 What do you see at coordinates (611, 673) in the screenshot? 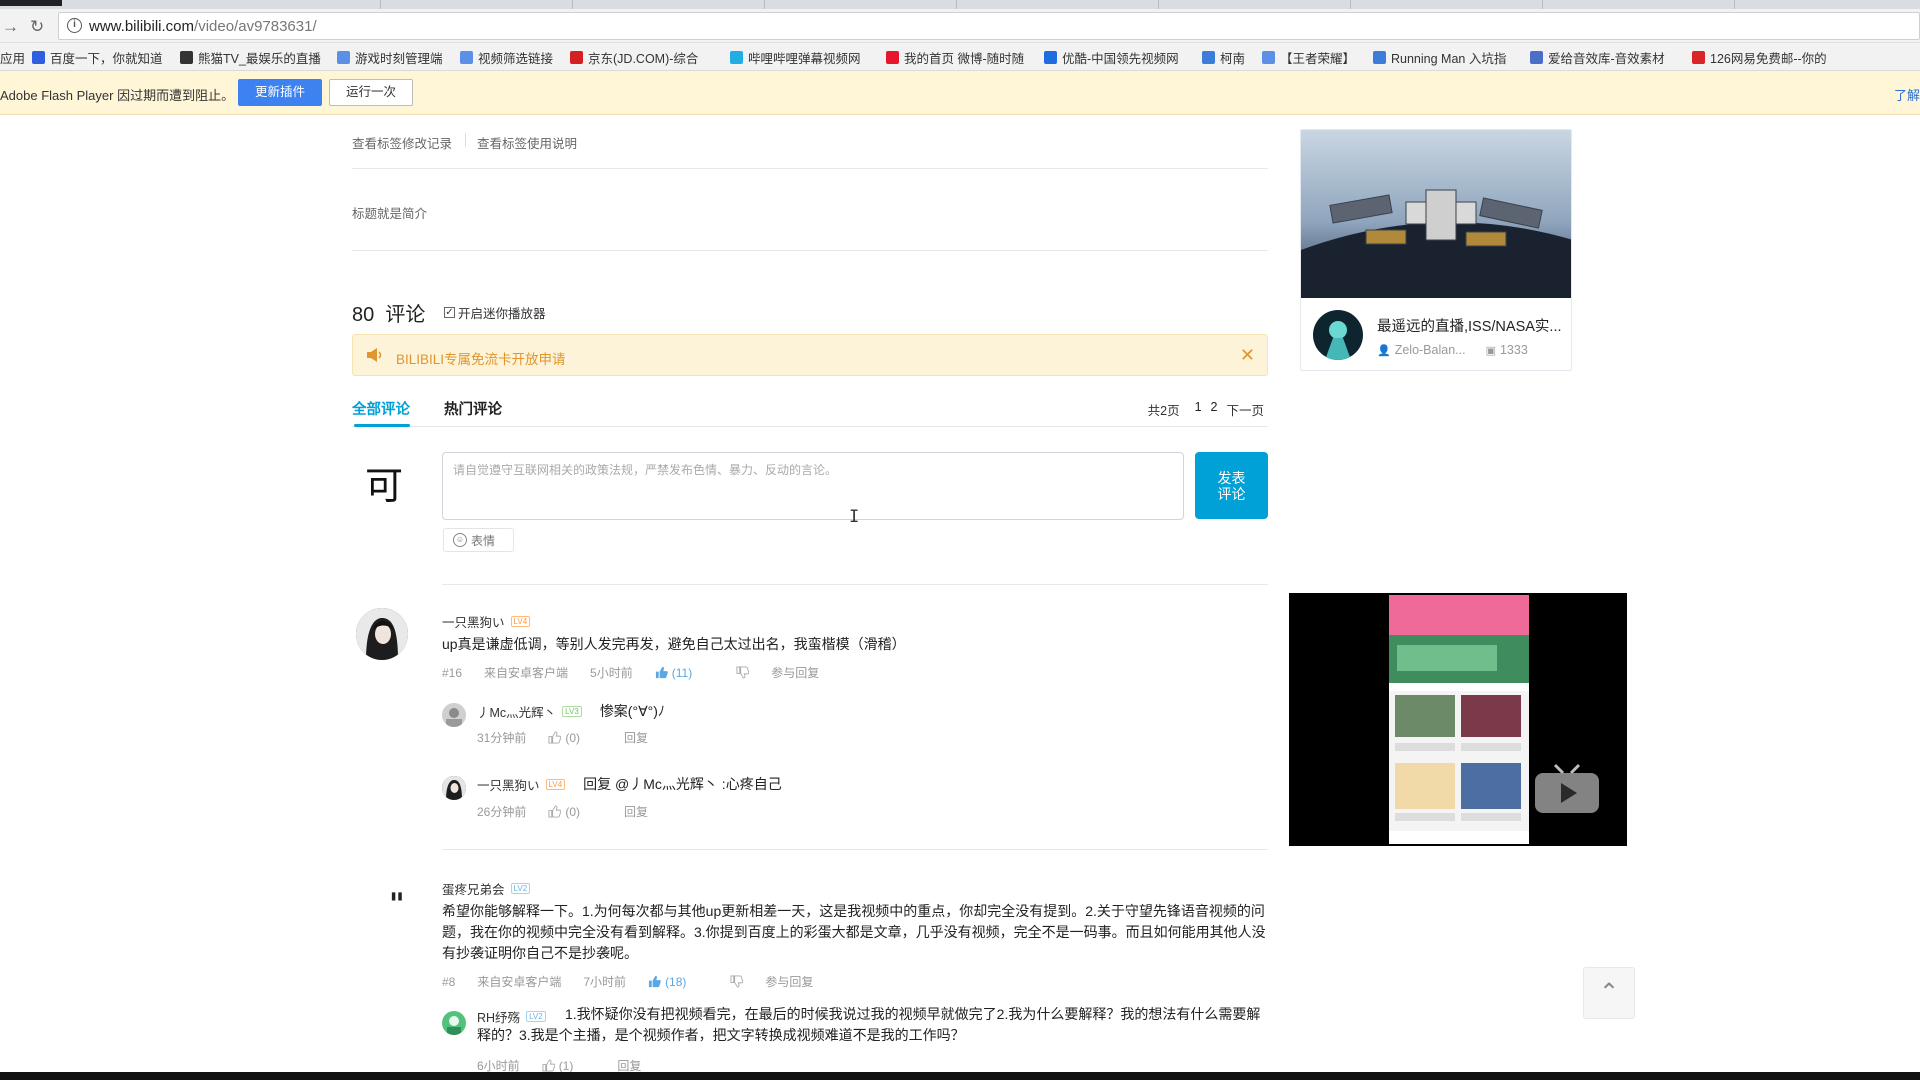
I see `comment-time: 5小时前` at bounding box center [611, 673].